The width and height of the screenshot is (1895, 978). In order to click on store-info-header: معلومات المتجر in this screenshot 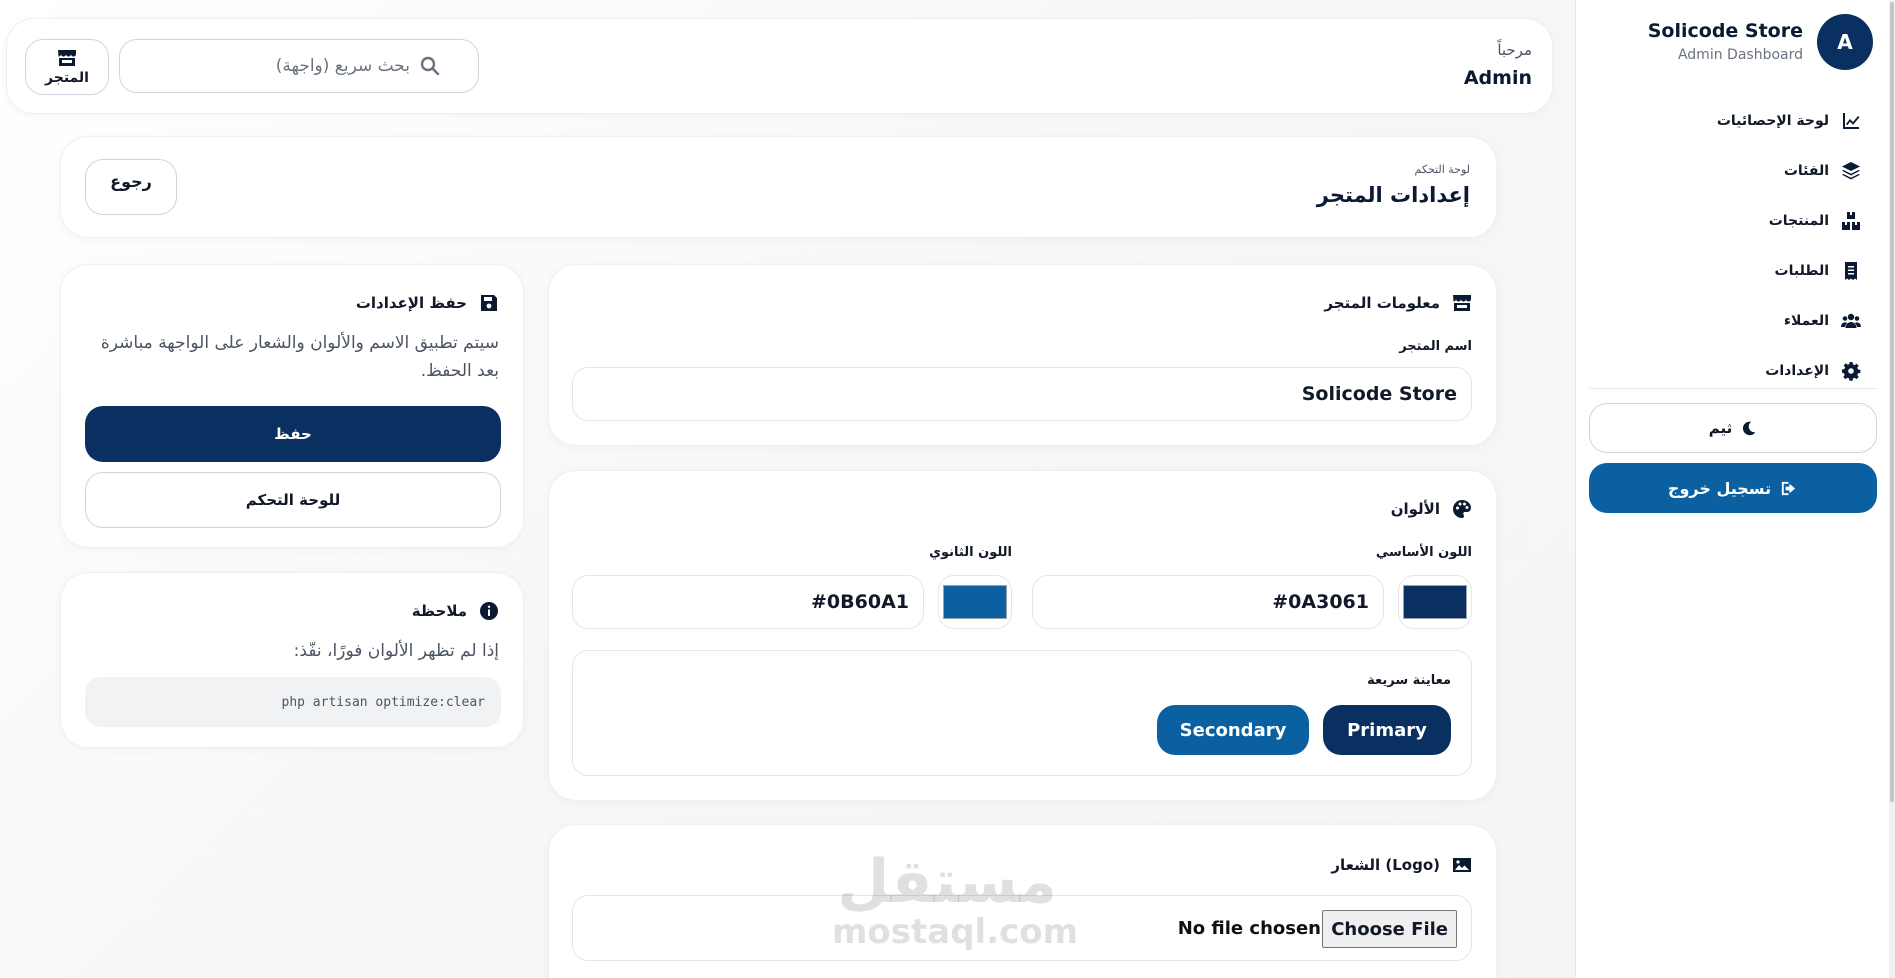, I will do `click(1398, 303)`.